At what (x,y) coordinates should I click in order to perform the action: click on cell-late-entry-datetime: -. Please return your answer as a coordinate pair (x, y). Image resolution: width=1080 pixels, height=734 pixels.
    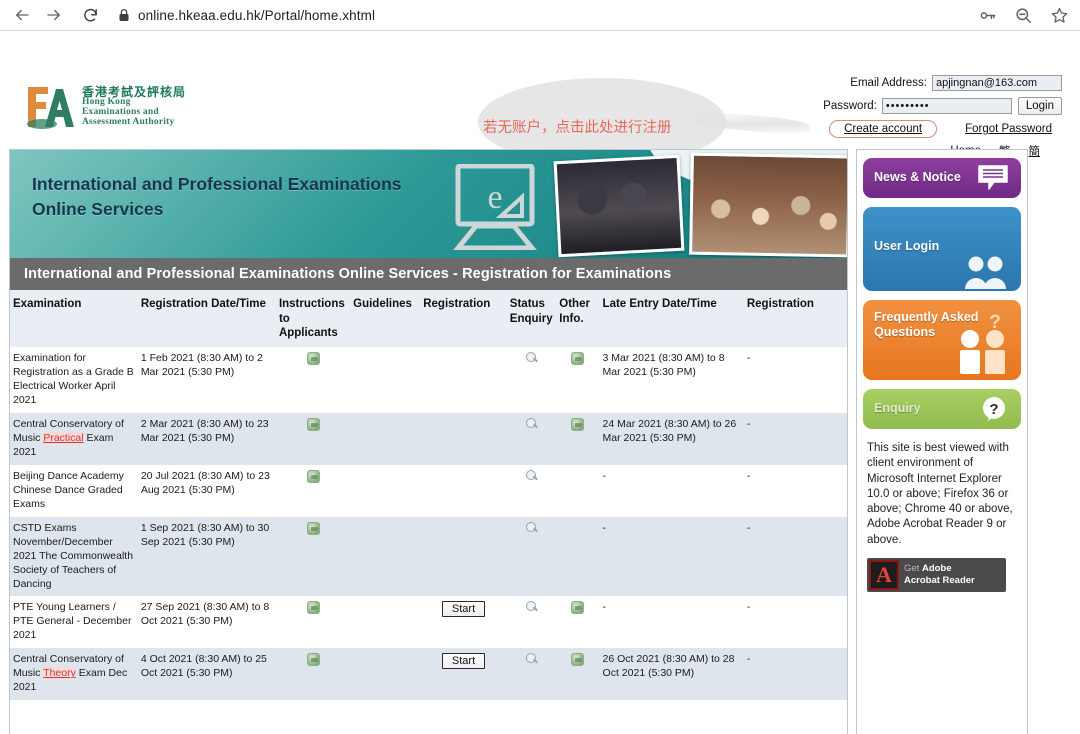
    Looking at the image, I should click on (671, 622).